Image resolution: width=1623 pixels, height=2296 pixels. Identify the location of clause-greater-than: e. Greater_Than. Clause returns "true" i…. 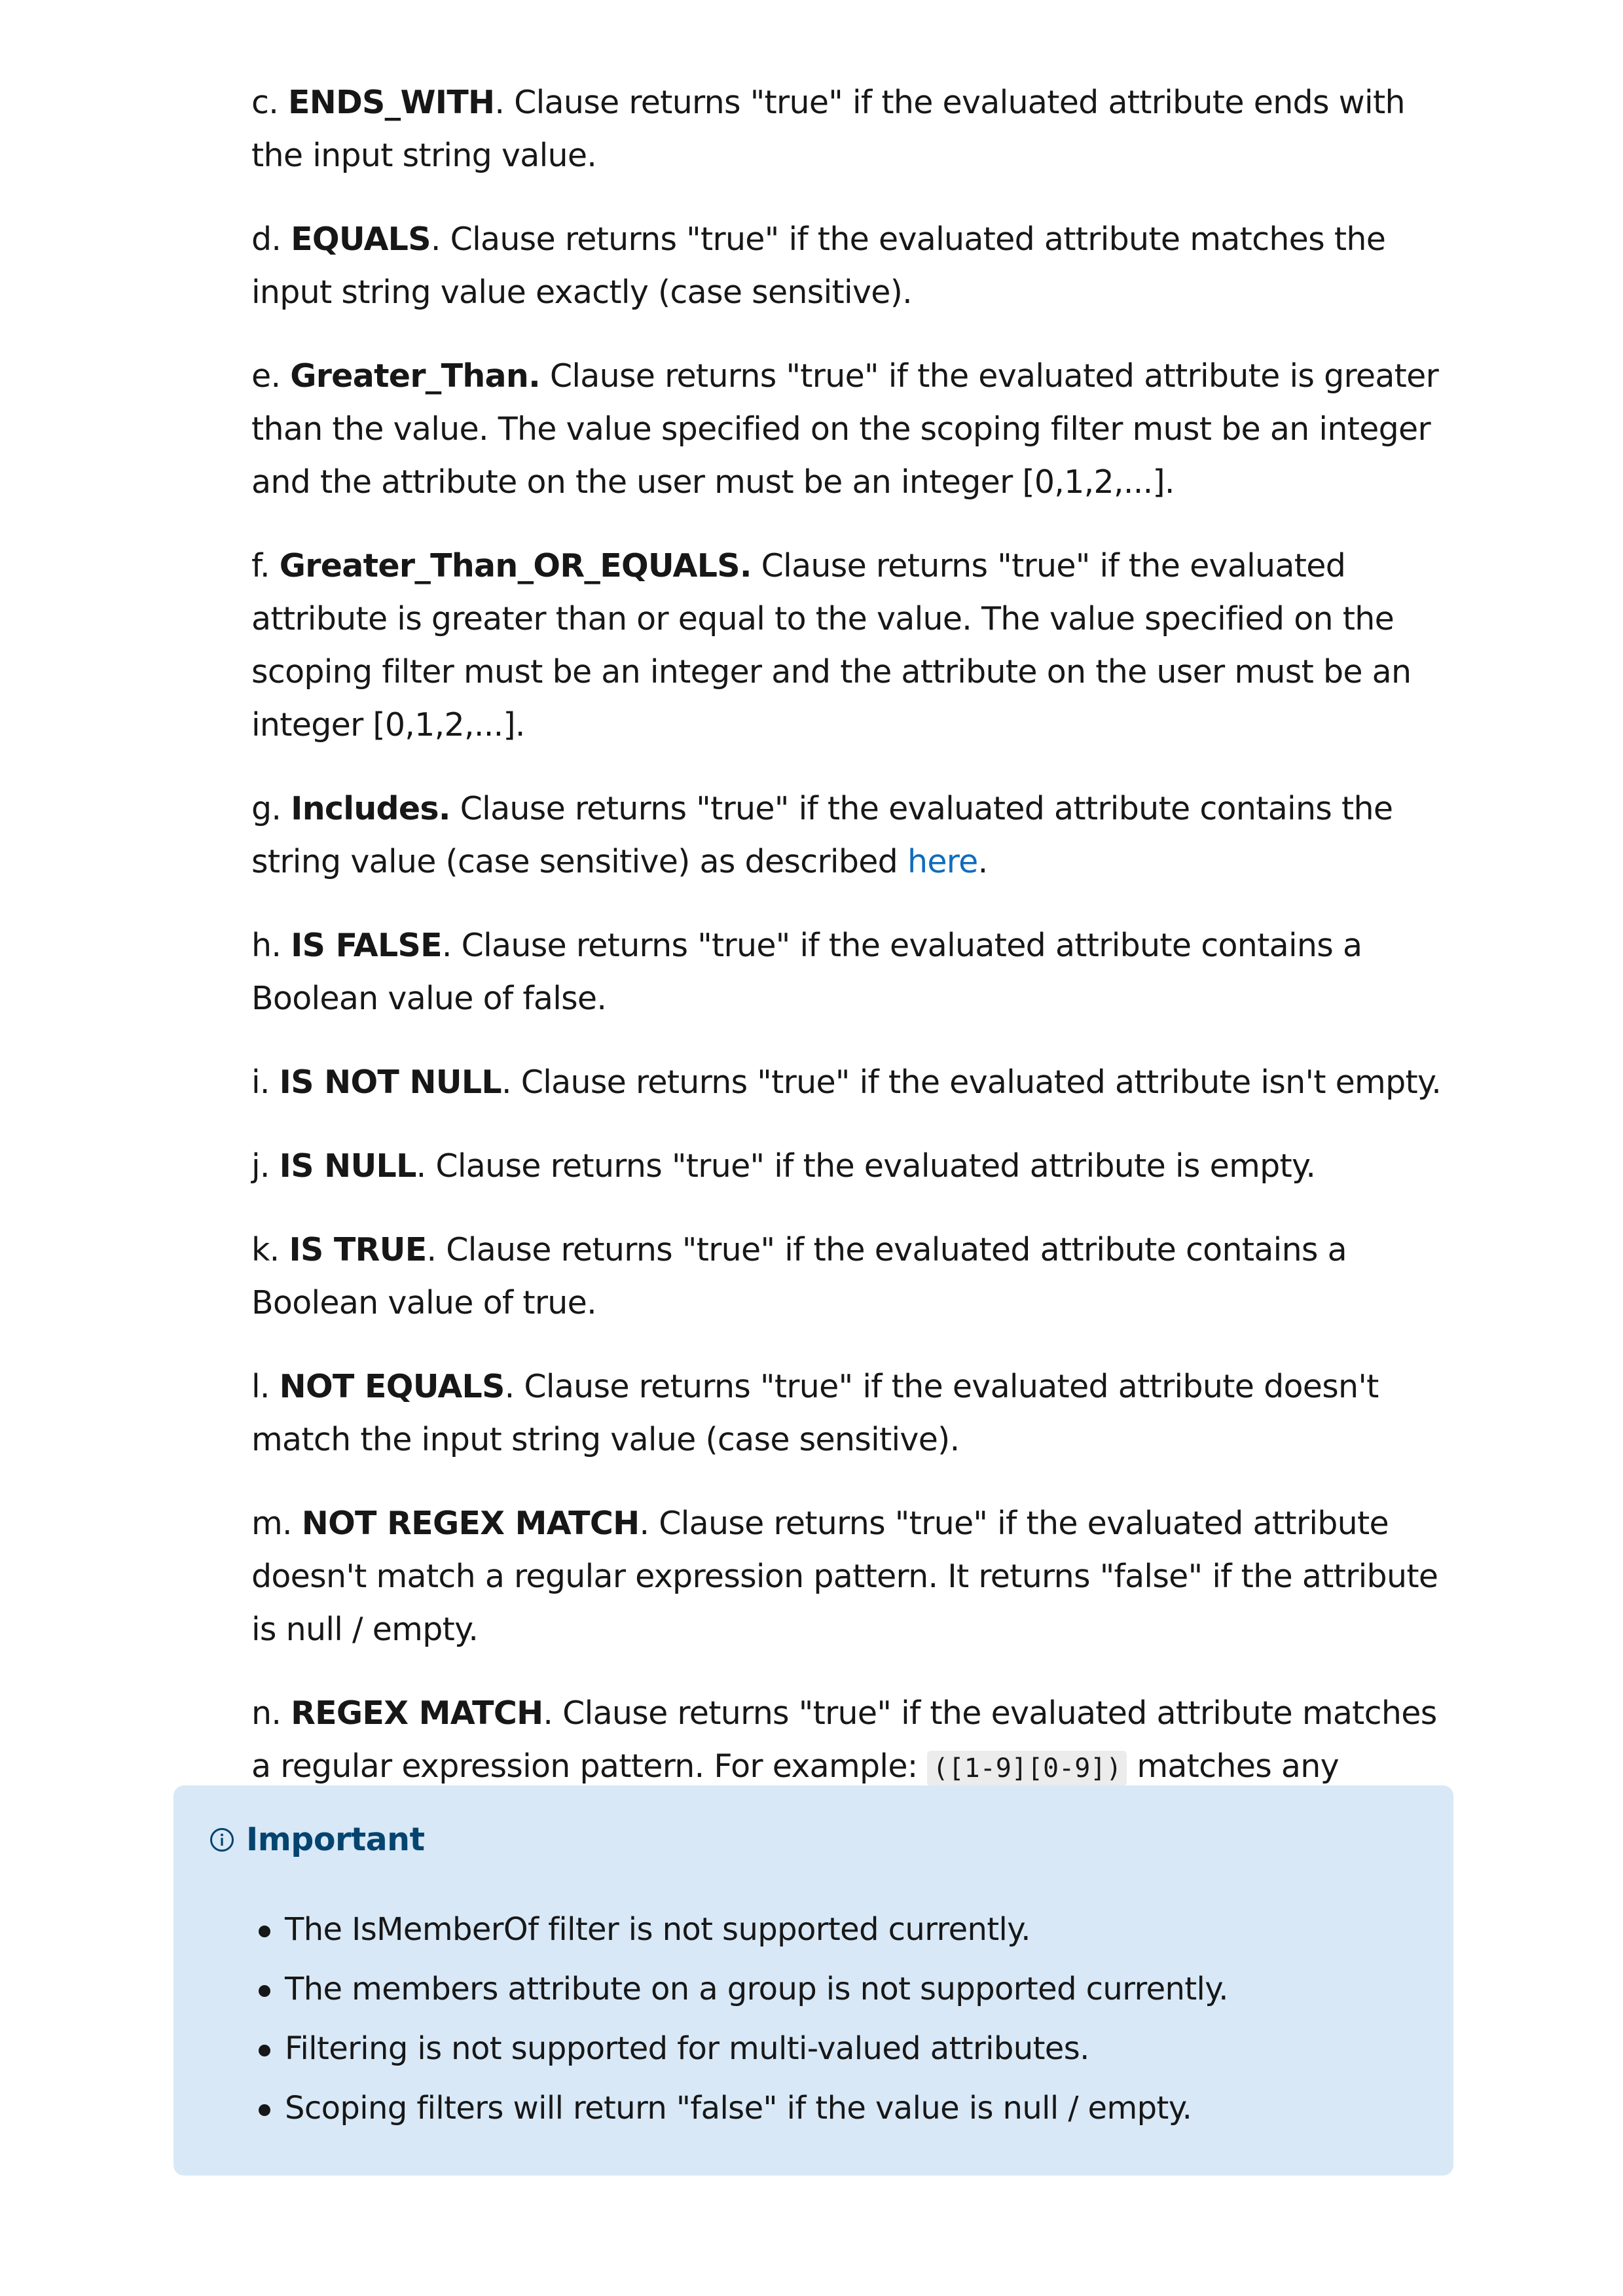
(857, 429).